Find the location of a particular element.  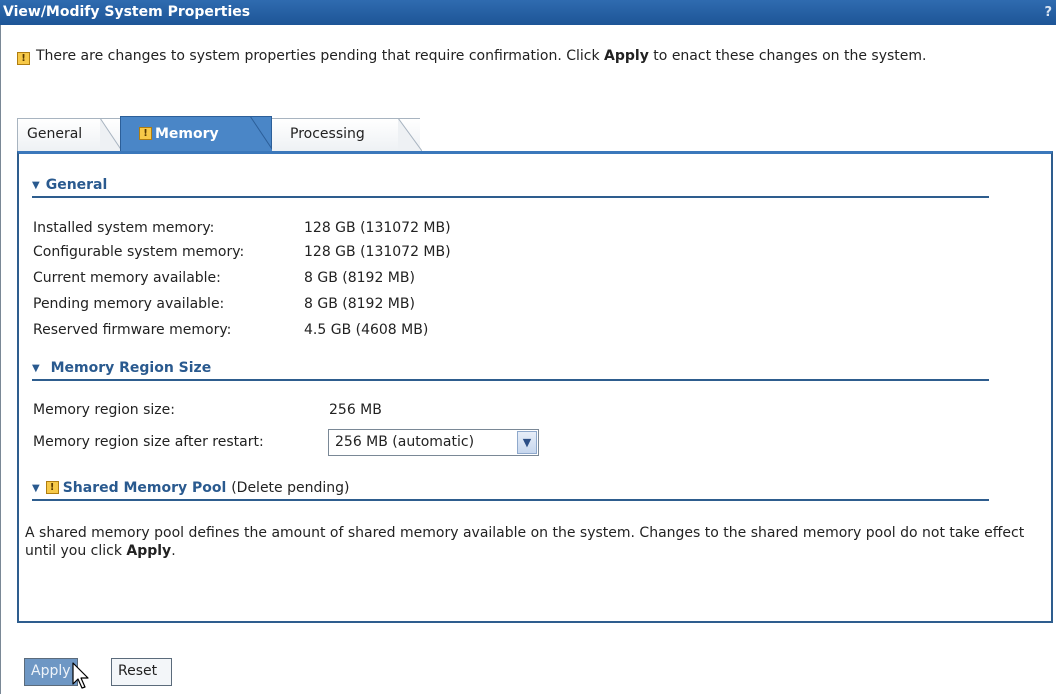

current-memory-value: 8 GB (8192 MB) is located at coordinates (359, 278).